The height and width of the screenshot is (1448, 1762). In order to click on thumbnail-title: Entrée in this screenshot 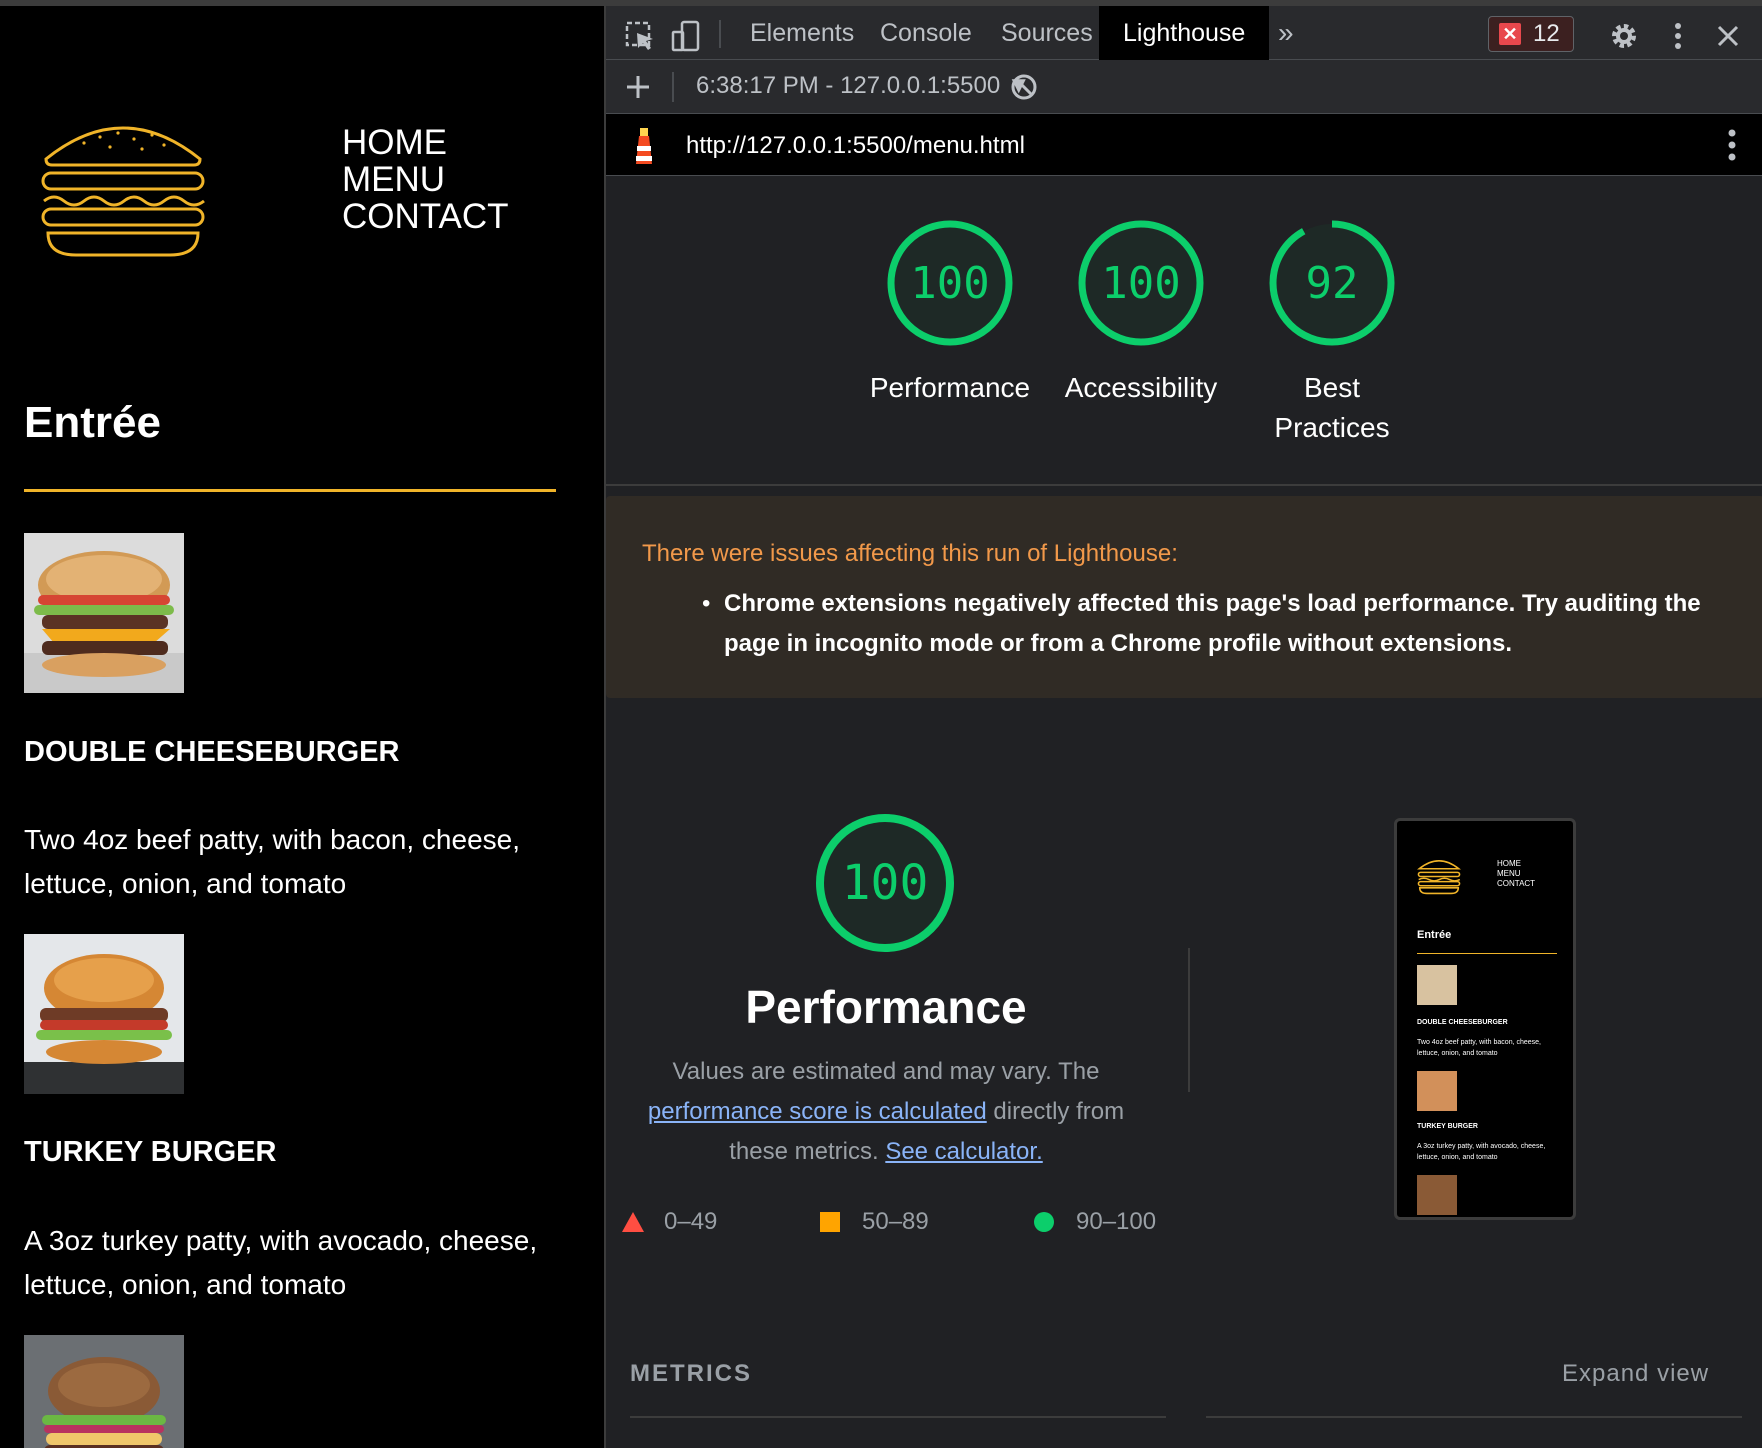, I will do `click(1434, 935)`.